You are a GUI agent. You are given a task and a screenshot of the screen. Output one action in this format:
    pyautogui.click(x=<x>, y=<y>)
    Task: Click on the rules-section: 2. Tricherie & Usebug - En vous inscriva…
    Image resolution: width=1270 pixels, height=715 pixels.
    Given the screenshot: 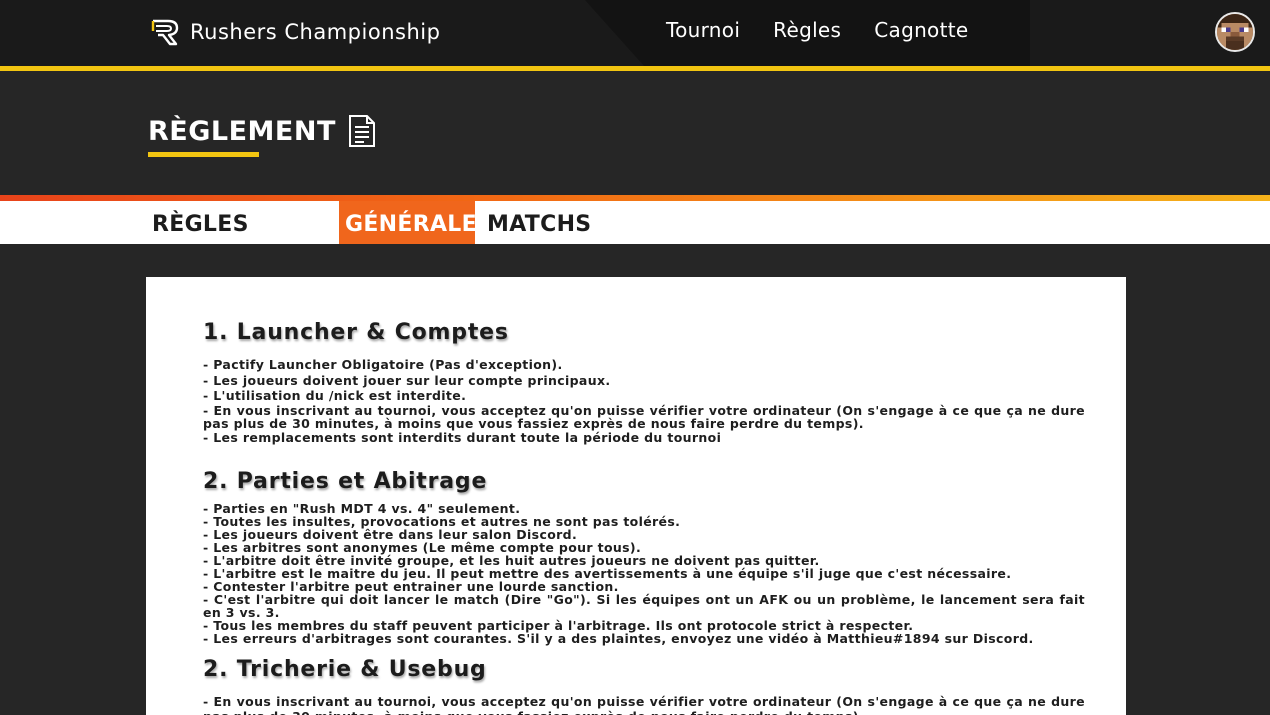 What is the action you would take?
    pyautogui.click(x=644, y=686)
    